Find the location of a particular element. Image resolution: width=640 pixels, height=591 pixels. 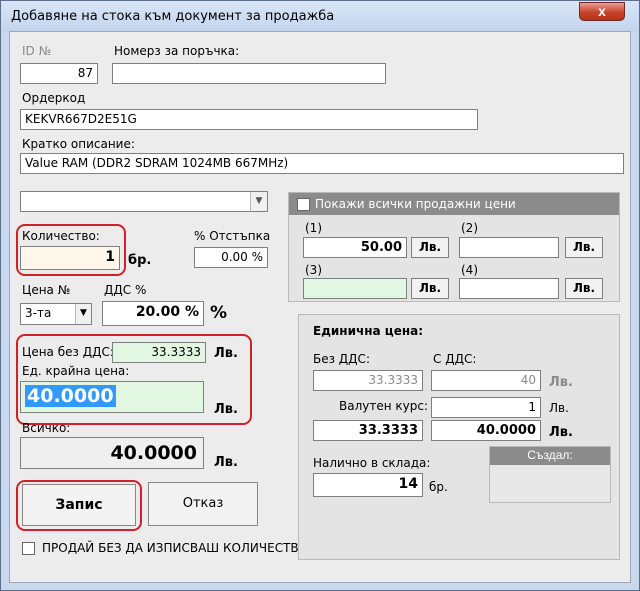

total-field: 40.0000 is located at coordinates (112, 453).